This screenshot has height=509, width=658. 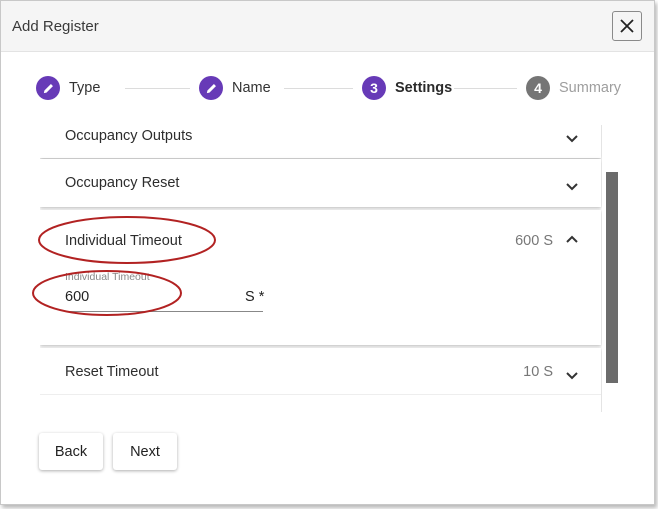 I want to click on step-summary-label: Summary, so click(x=590, y=88).